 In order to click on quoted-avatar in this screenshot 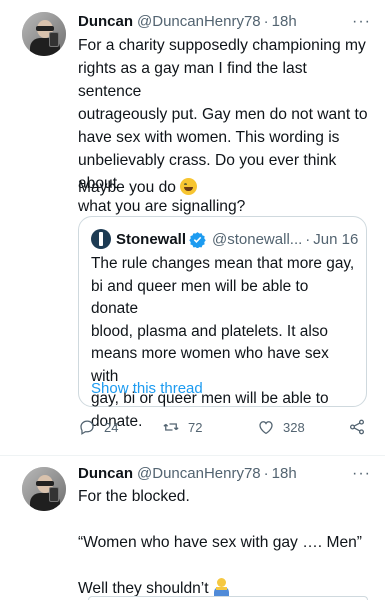, I will do `click(101, 239)`.